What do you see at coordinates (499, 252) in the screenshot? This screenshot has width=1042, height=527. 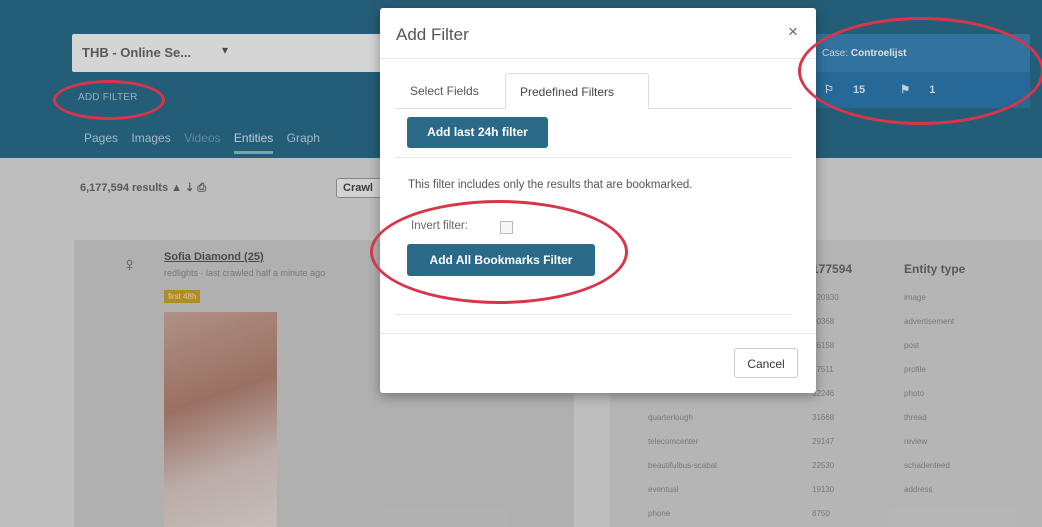 I see `annotation-ellipse-bookmarks-filter` at bounding box center [499, 252].